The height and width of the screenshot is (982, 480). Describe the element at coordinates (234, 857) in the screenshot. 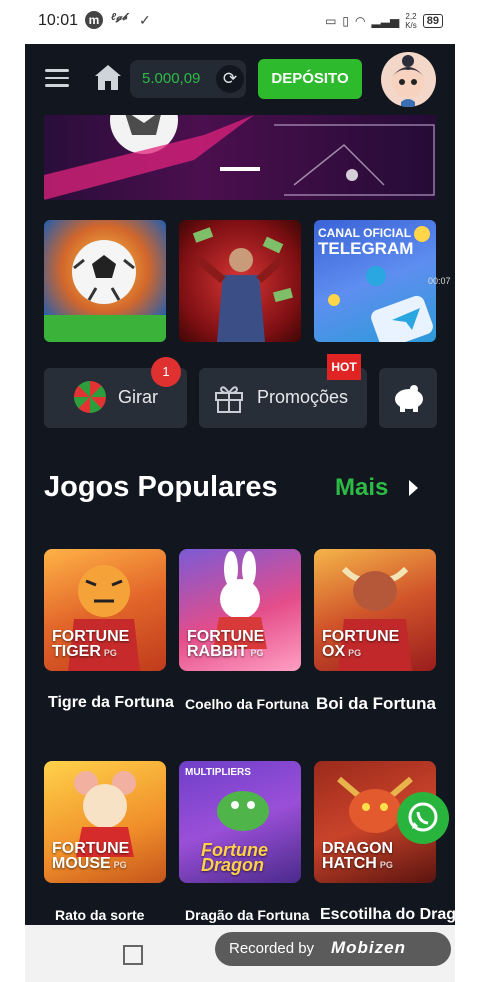

I see `game-logo: Fortune Dragon` at that location.